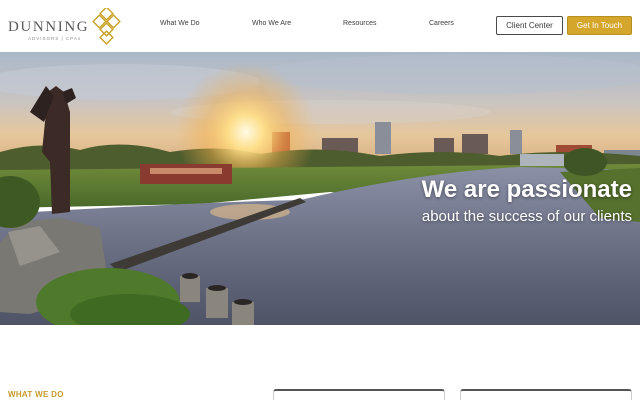 This screenshot has height=400, width=640. What do you see at coordinates (49, 27) in the screenshot?
I see `logo-wordmark: DUNNING` at bounding box center [49, 27].